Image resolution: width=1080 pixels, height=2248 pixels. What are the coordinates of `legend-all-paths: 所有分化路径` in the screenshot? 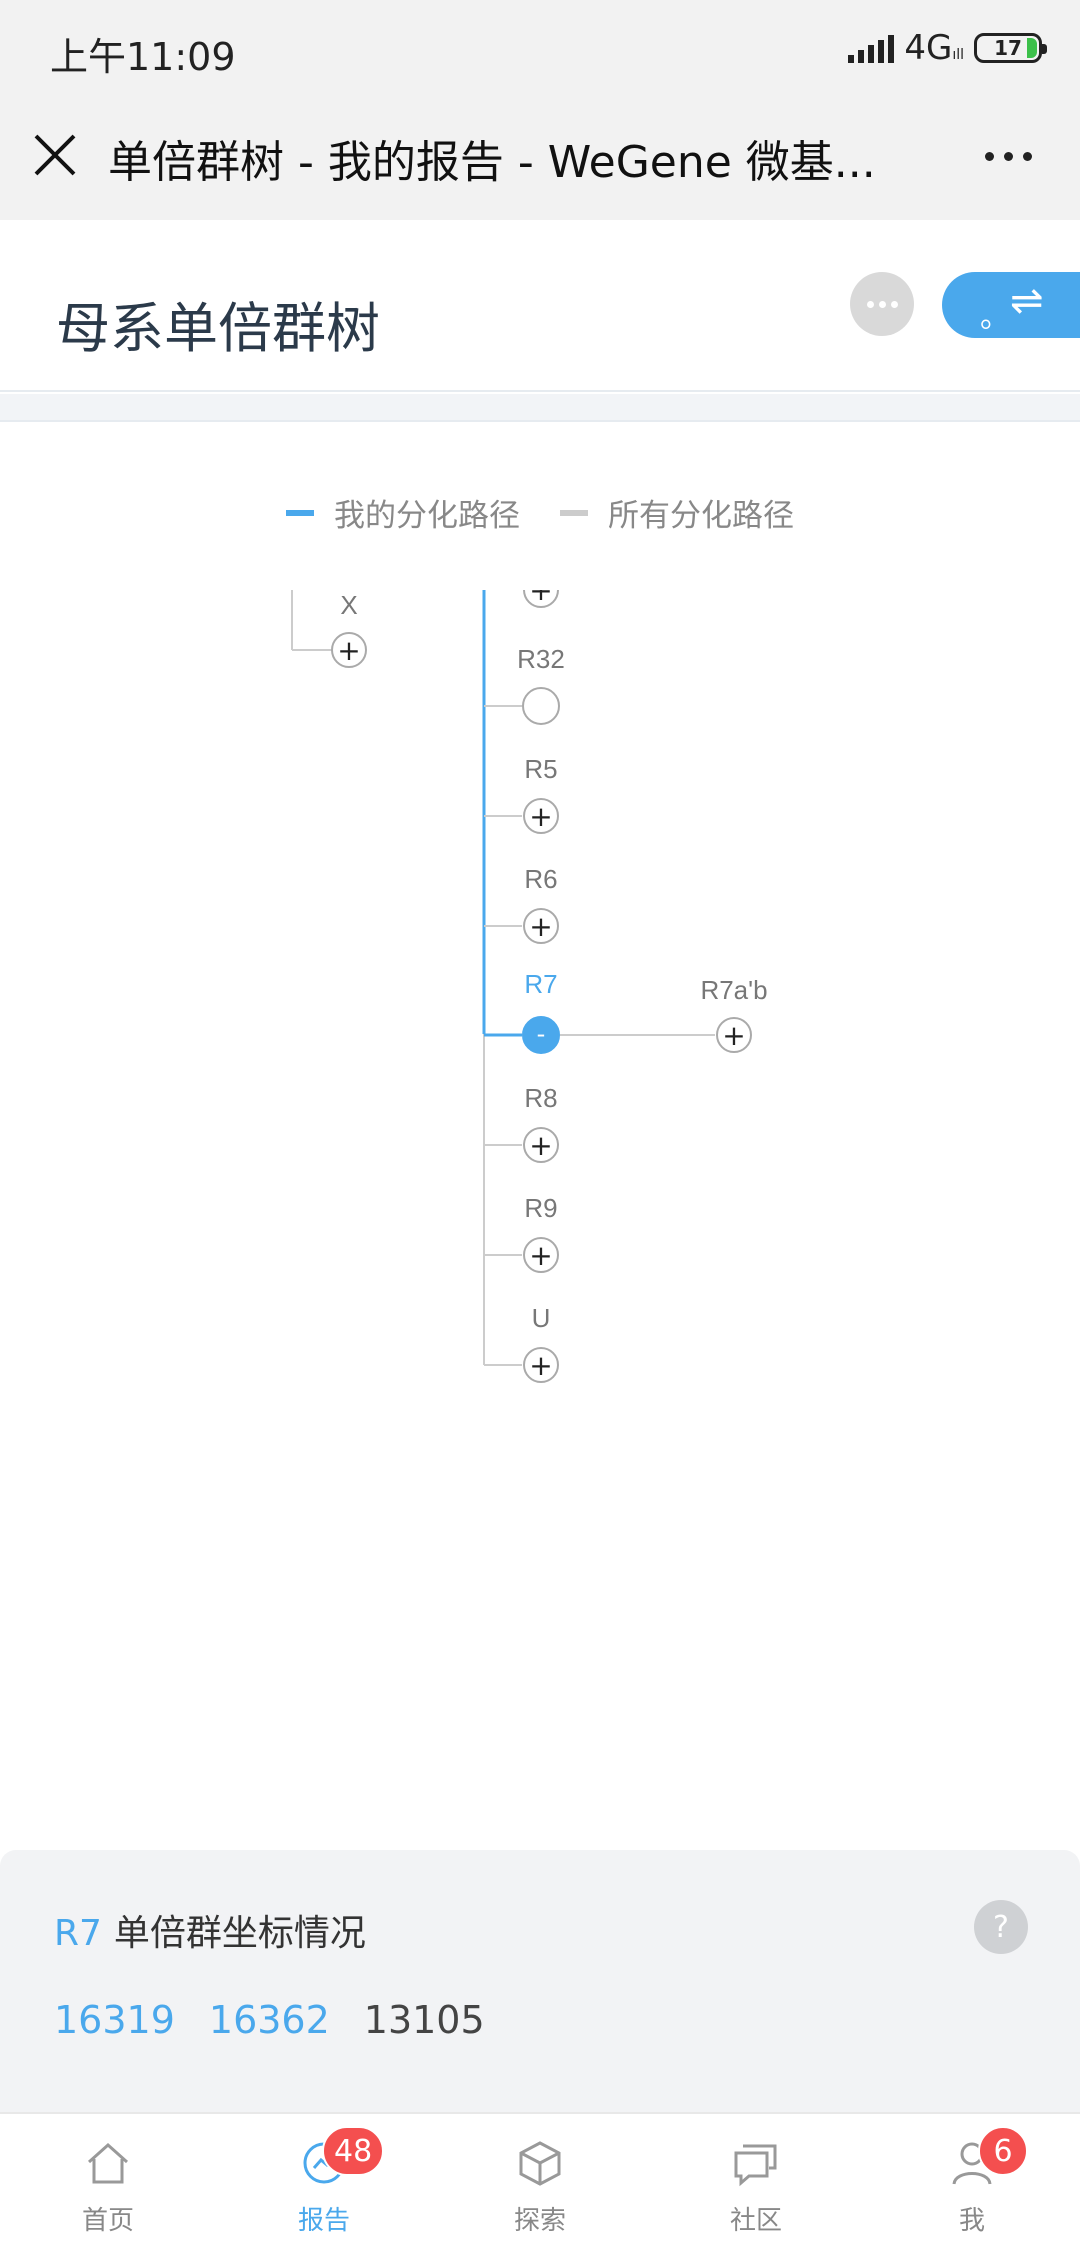 It's located at (677, 512).